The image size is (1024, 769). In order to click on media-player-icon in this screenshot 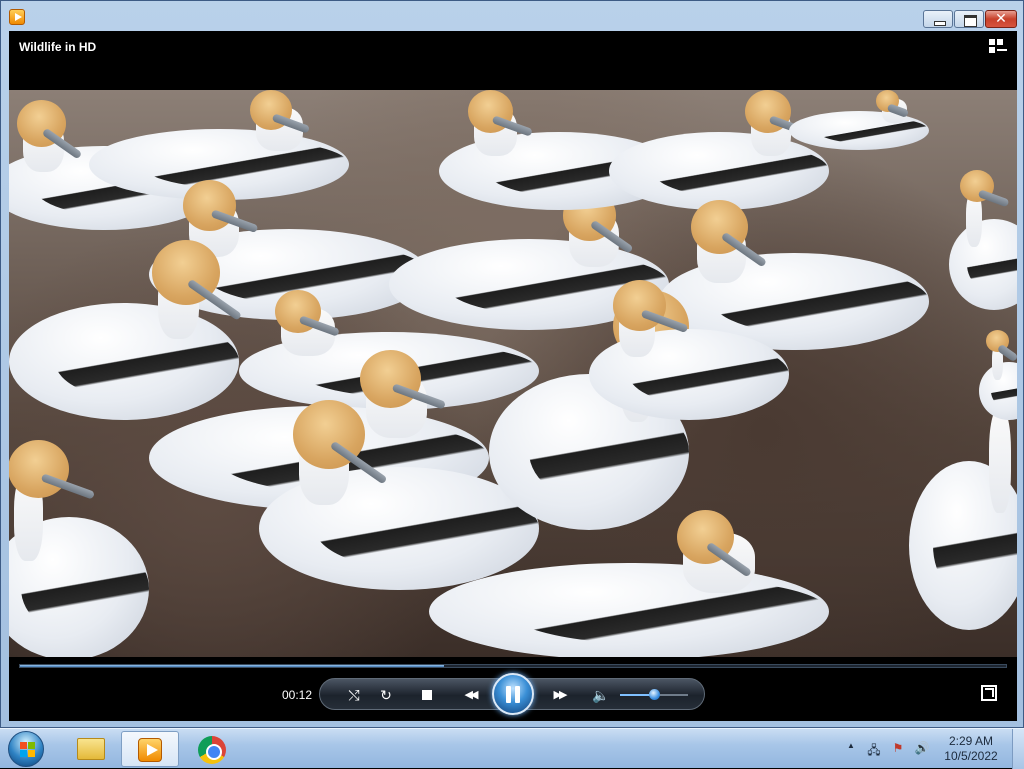, I will do `click(150, 750)`.